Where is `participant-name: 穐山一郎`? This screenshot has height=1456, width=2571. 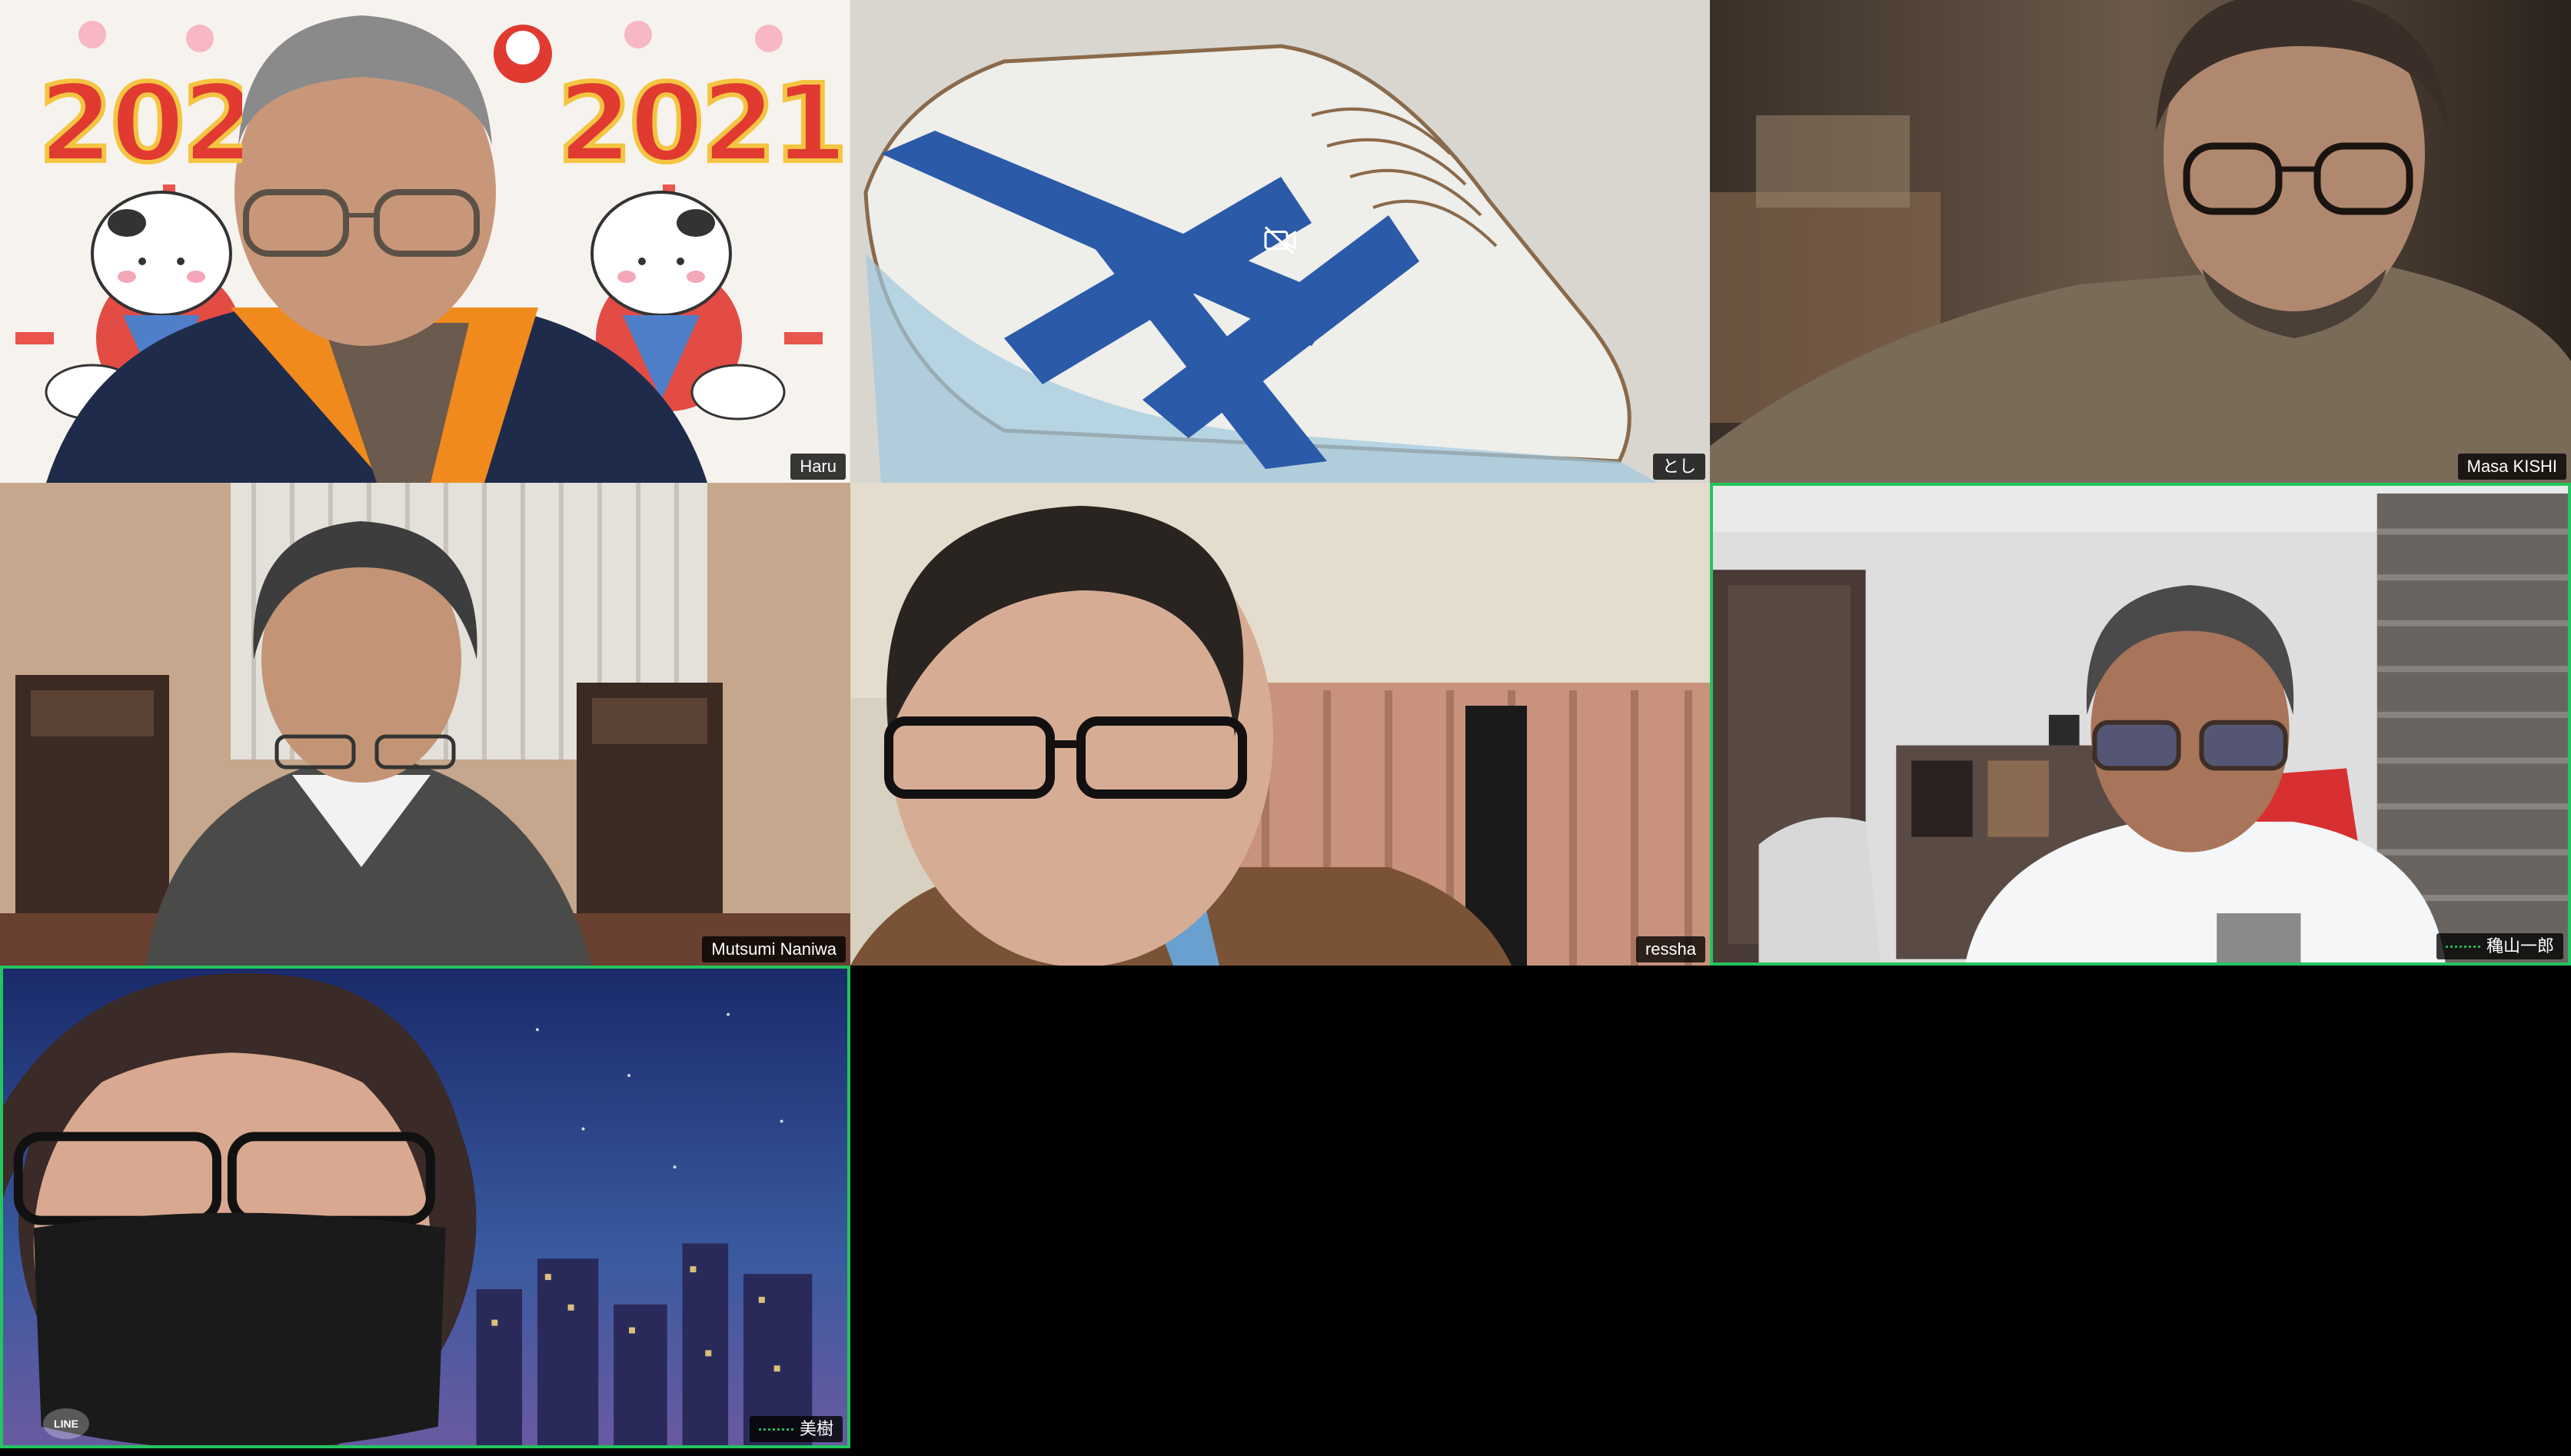 participant-name: 穐山一郎 is located at coordinates (2520, 946).